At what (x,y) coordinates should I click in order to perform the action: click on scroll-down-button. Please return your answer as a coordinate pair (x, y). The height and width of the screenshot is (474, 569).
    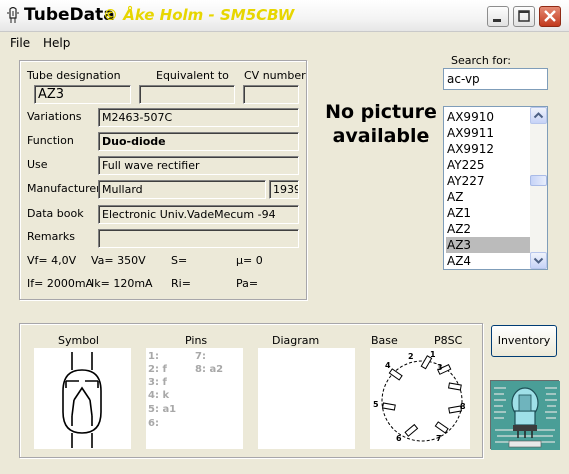
    Looking at the image, I should click on (538, 260).